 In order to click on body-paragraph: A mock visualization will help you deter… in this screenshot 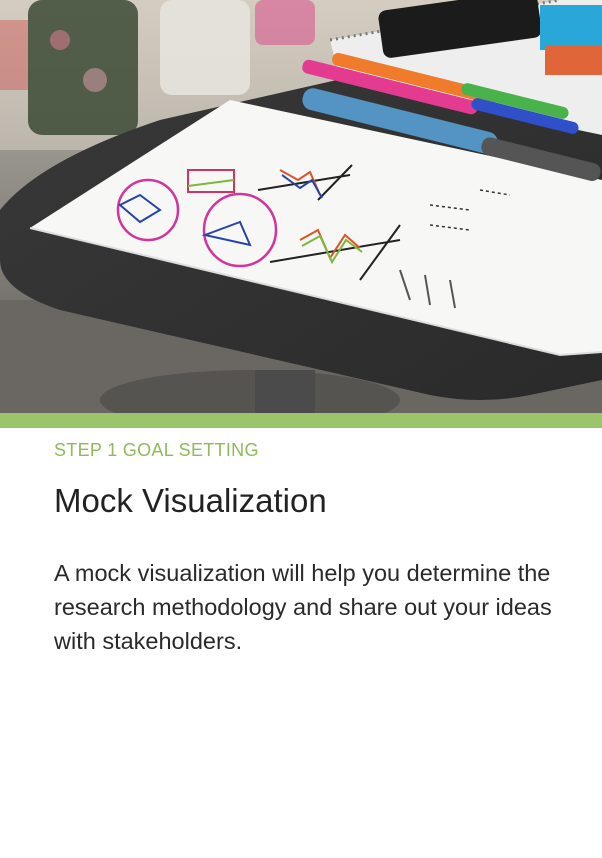, I will do `click(303, 607)`.